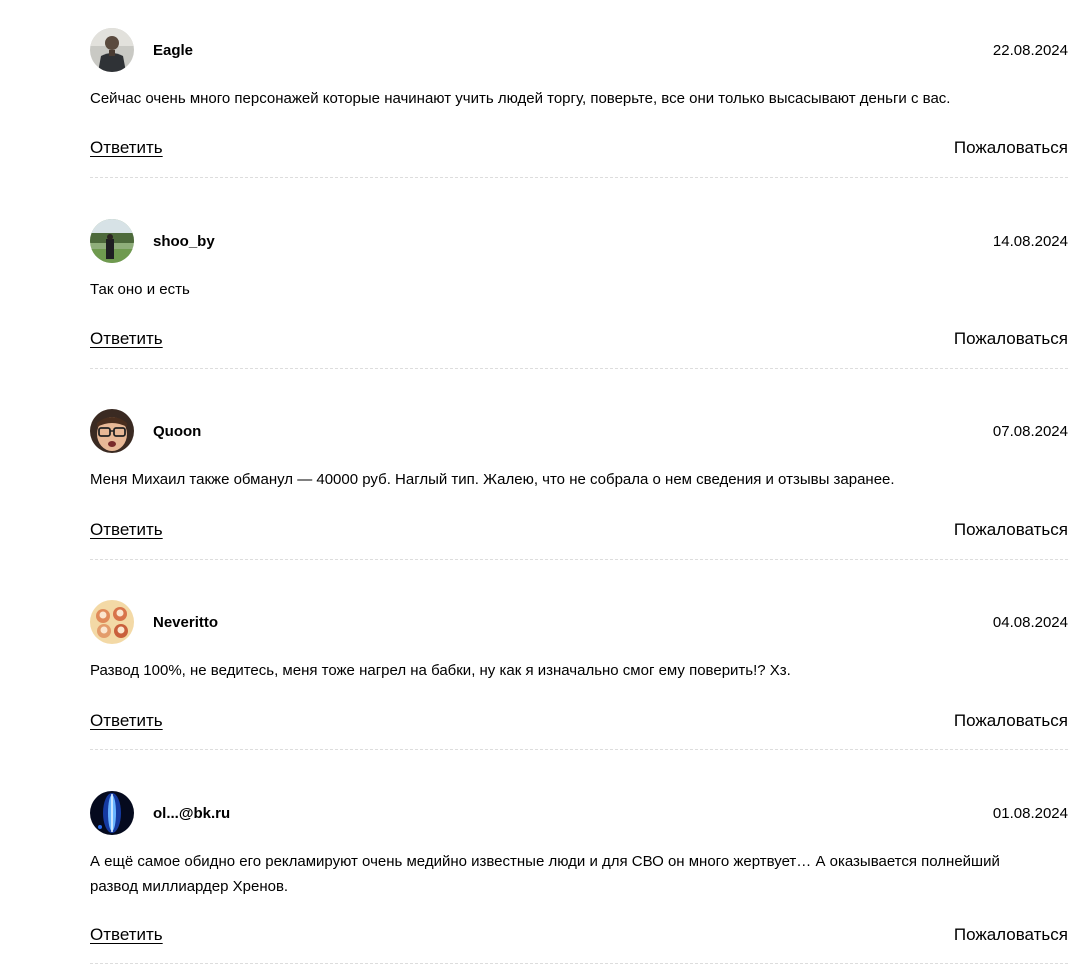  Describe the element at coordinates (140, 289) in the screenshot. I see `comment-text: Так оно и есть` at that location.